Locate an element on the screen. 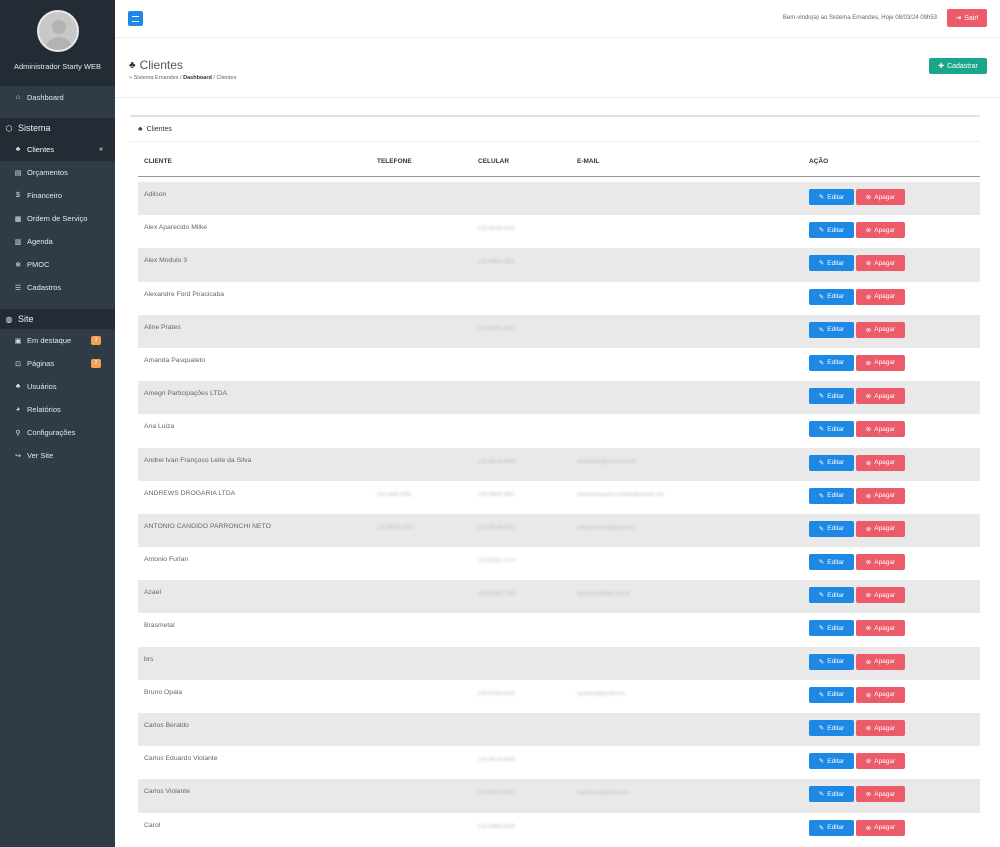  cell-email: azael@azaelfilm.com.br is located at coordinates (604, 594).